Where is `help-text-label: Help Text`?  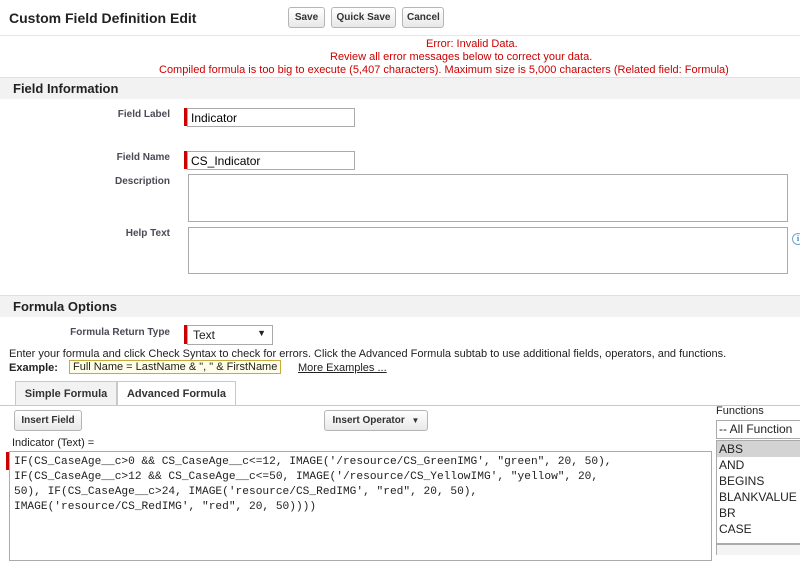 help-text-label: Help Text is located at coordinates (147, 233).